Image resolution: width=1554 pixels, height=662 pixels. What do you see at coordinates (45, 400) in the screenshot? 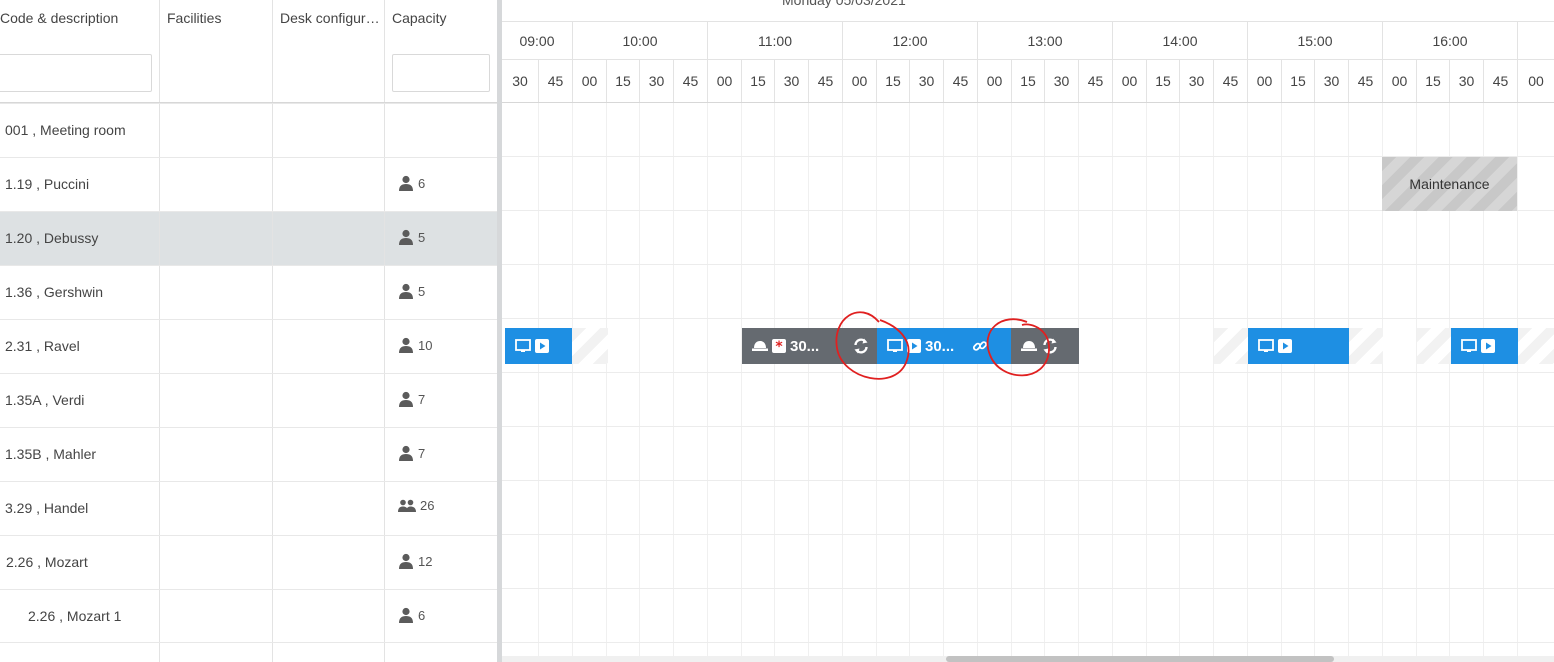
I see `room-code: 1.35A , Verdi` at bounding box center [45, 400].